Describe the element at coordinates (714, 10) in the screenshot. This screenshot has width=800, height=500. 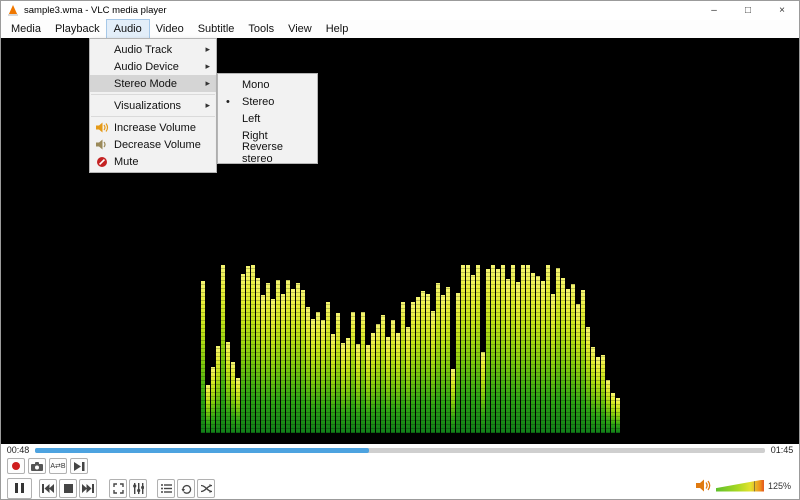
I see `minimize-button: –` at that location.